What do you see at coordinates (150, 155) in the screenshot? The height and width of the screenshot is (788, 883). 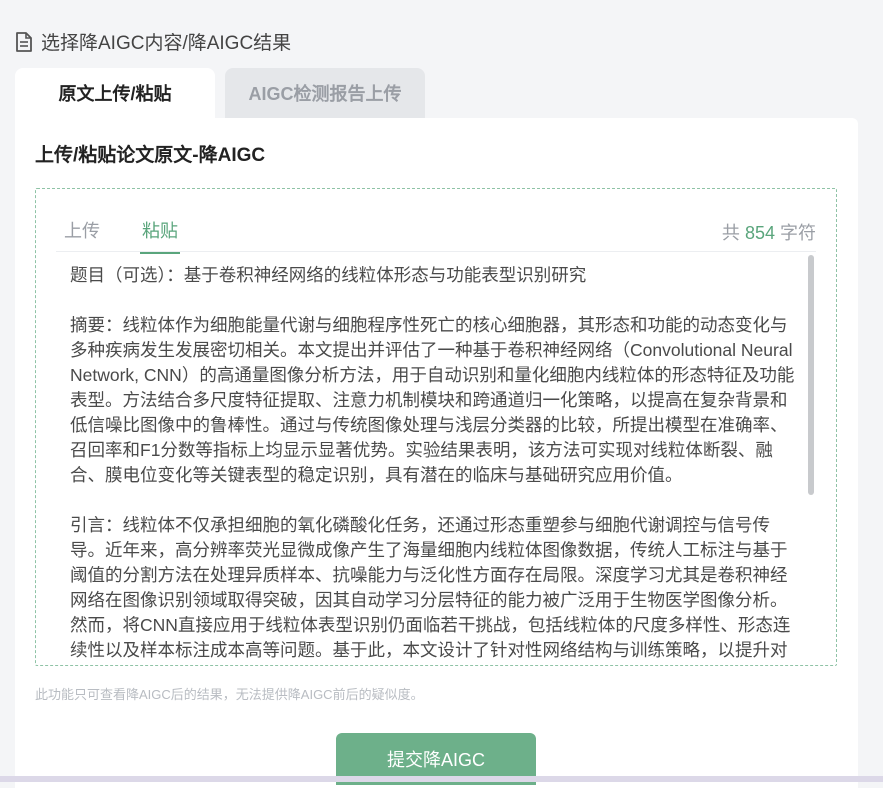 I see `card-title: 上传/粘贴论文原文-降AIGC` at bounding box center [150, 155].